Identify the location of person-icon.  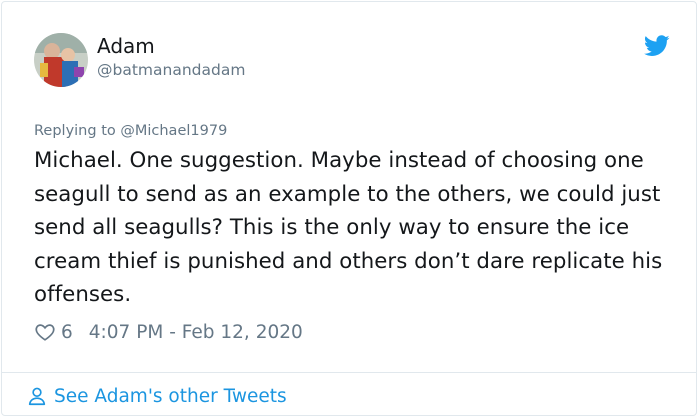
(37, 396).